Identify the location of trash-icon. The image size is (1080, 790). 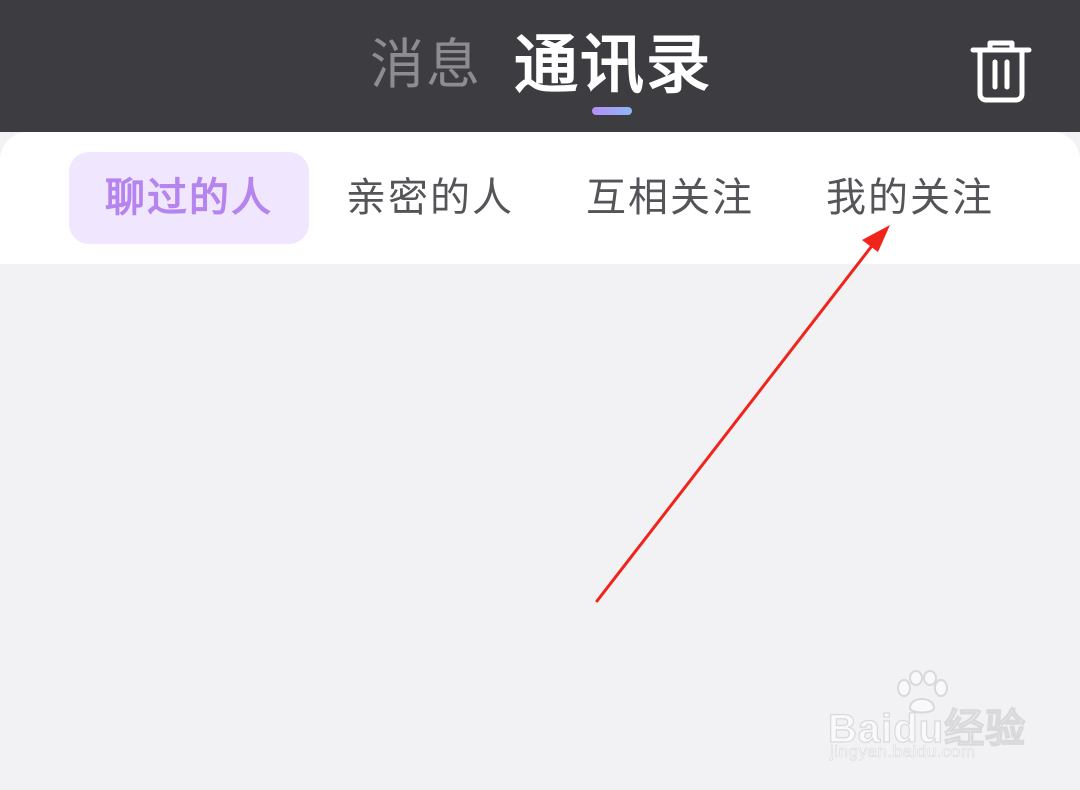
(1001, 71).